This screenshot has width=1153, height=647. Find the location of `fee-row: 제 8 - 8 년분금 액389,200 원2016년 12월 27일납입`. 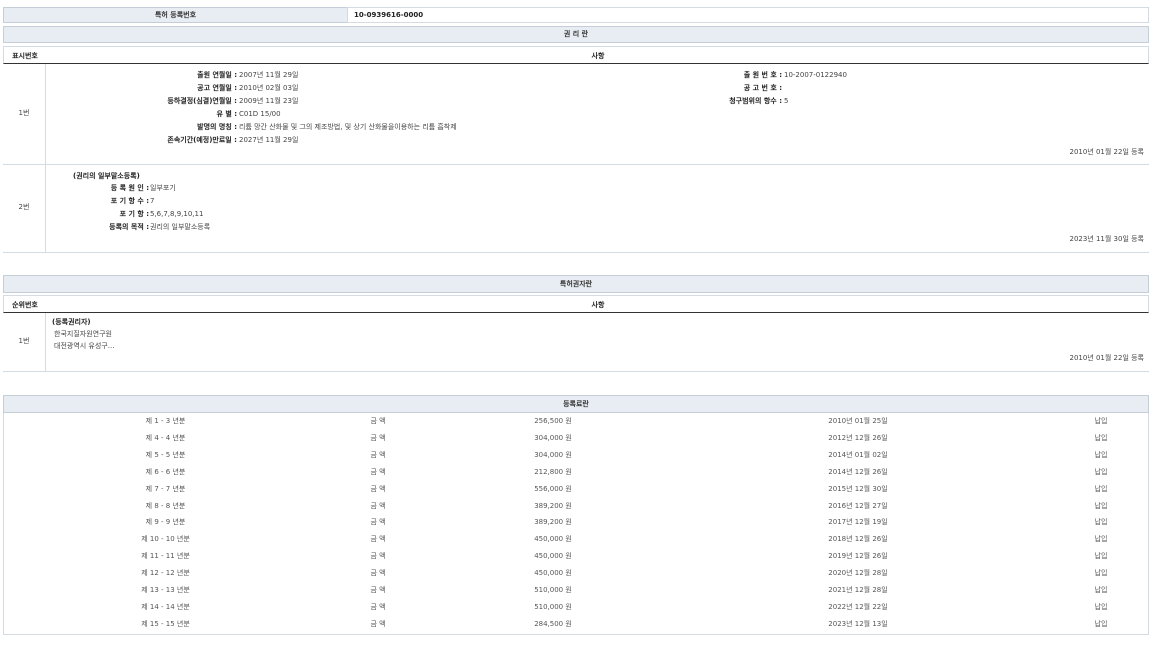

fee-row: 제 8 - 8 년분금 액389,200 원2016년 12월 27일납입 is located at coordinates (576, 506).